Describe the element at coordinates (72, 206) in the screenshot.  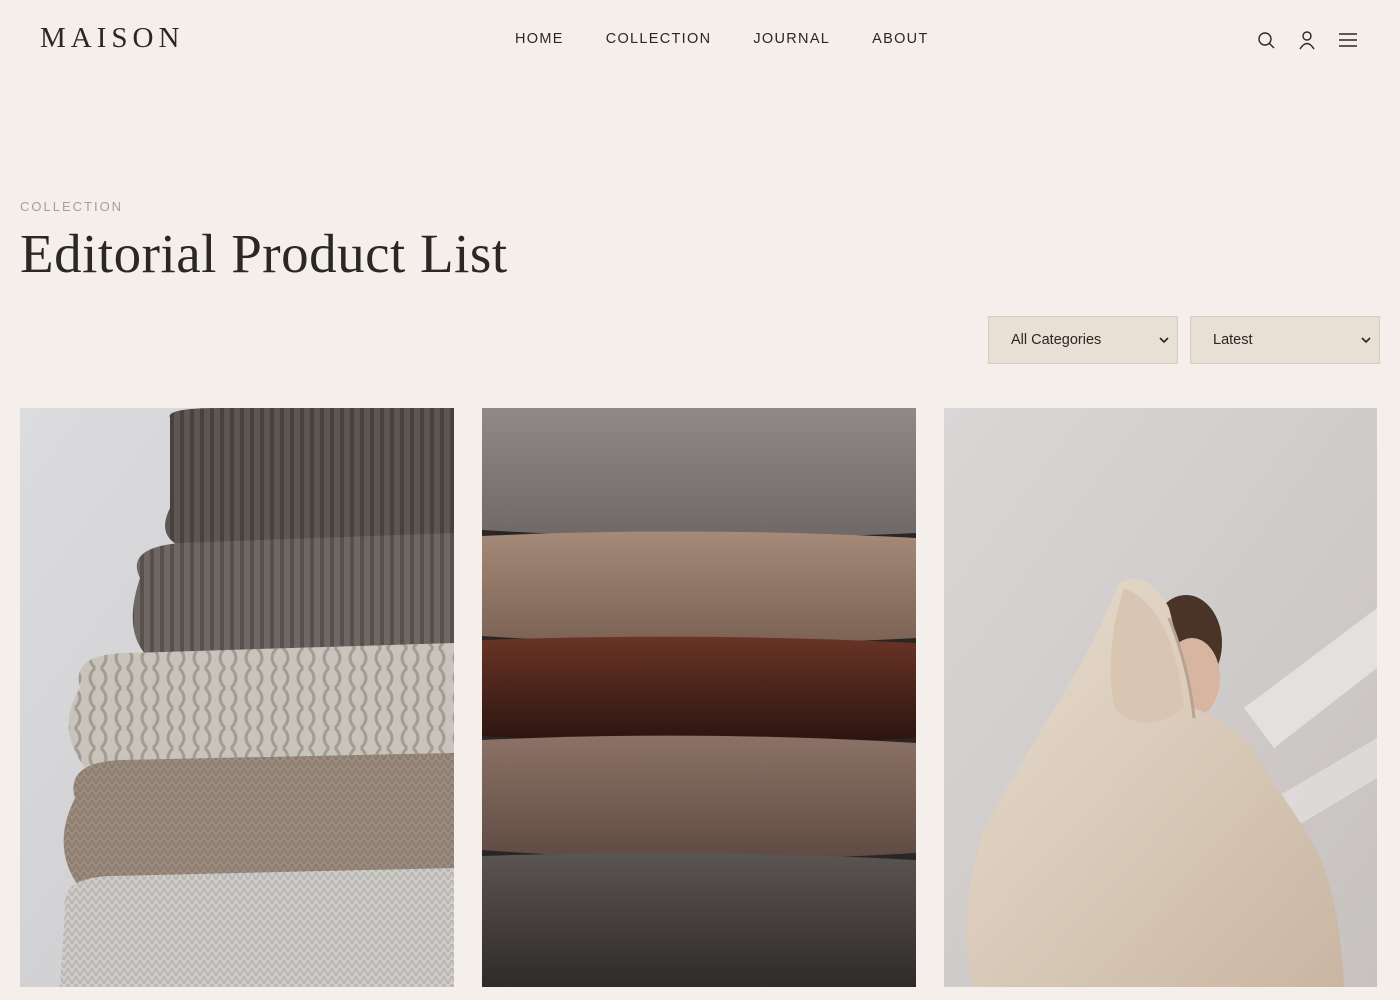
I see `page-eyebrow: COLLECTION` at that location.